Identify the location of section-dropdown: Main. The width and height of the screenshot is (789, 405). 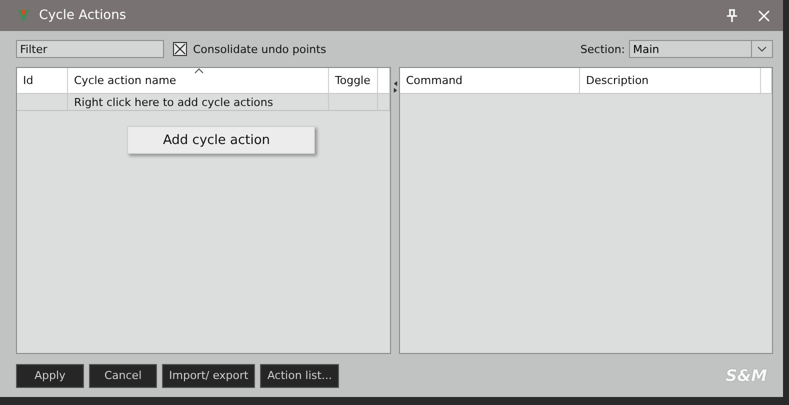
(701, 49).